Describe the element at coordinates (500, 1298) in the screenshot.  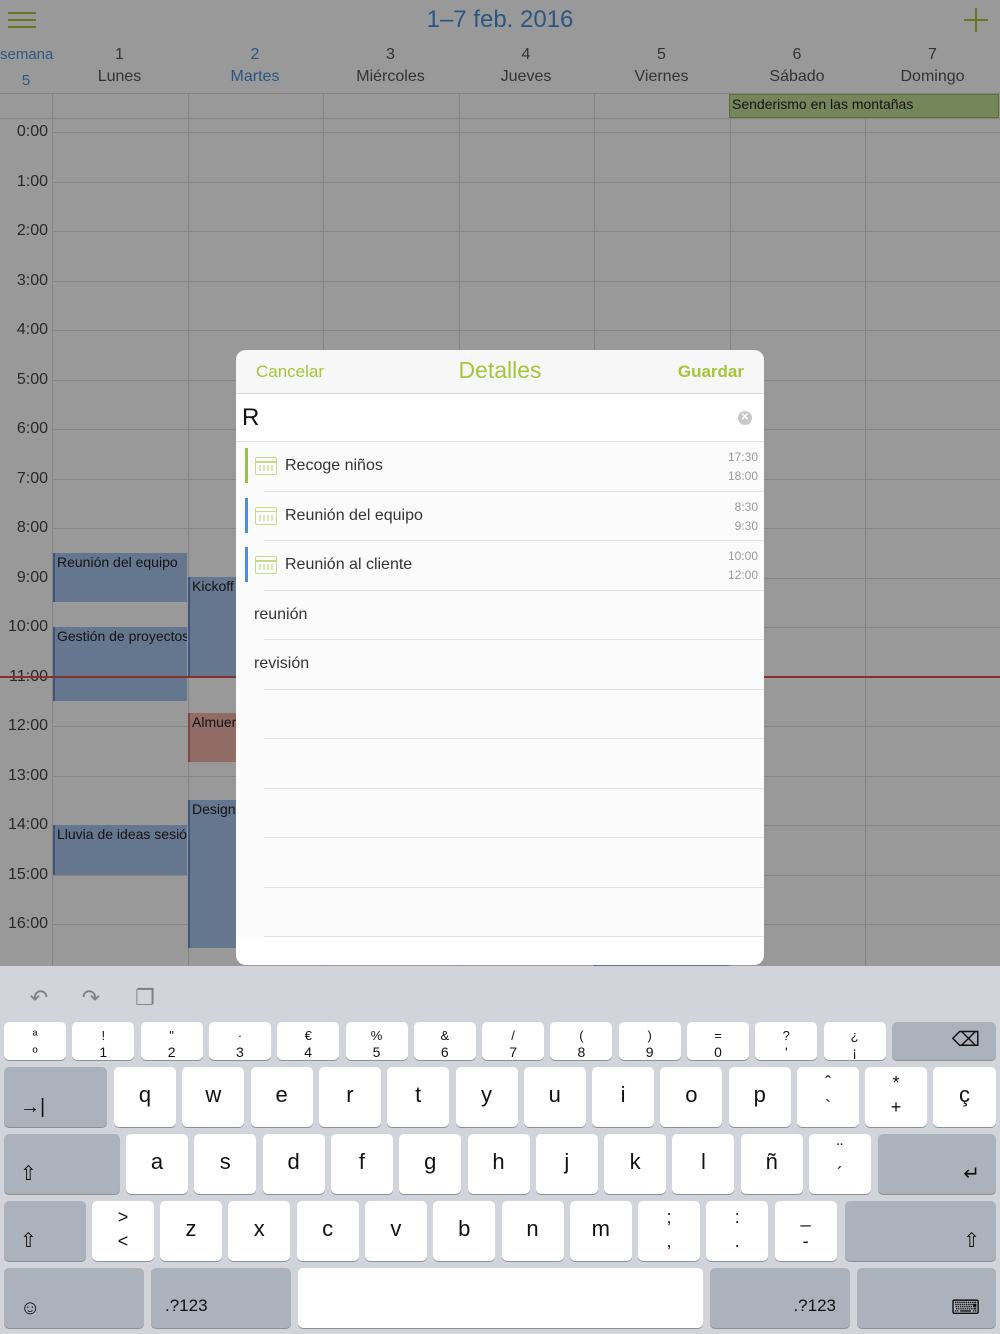
I see `space-key` at that location.